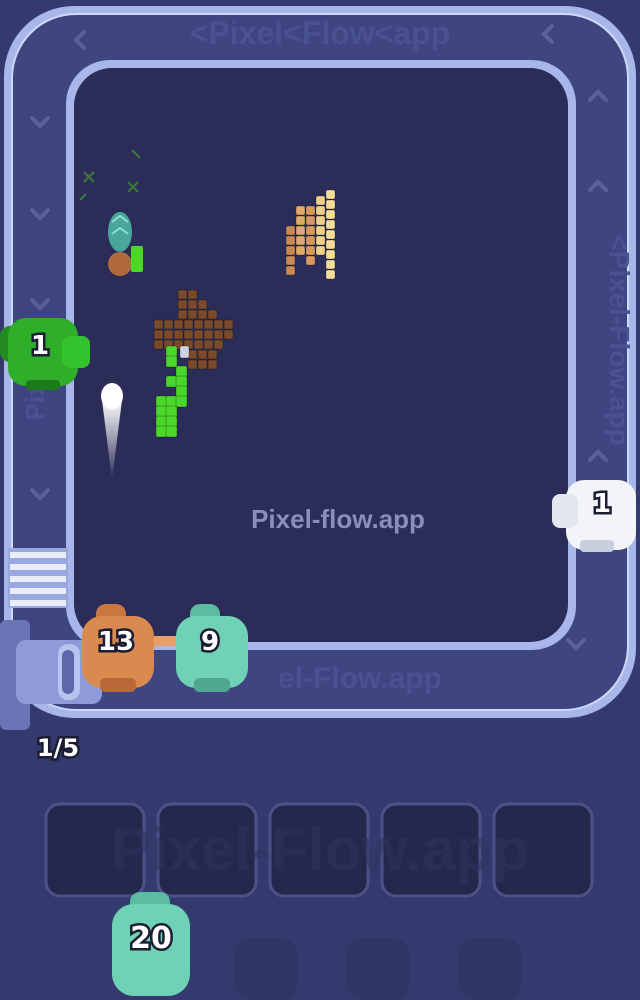  Describe the element at coordinates (619, 339) in the screenshot. I see `watermark-right: <Pixel-Flow.app` at that location.